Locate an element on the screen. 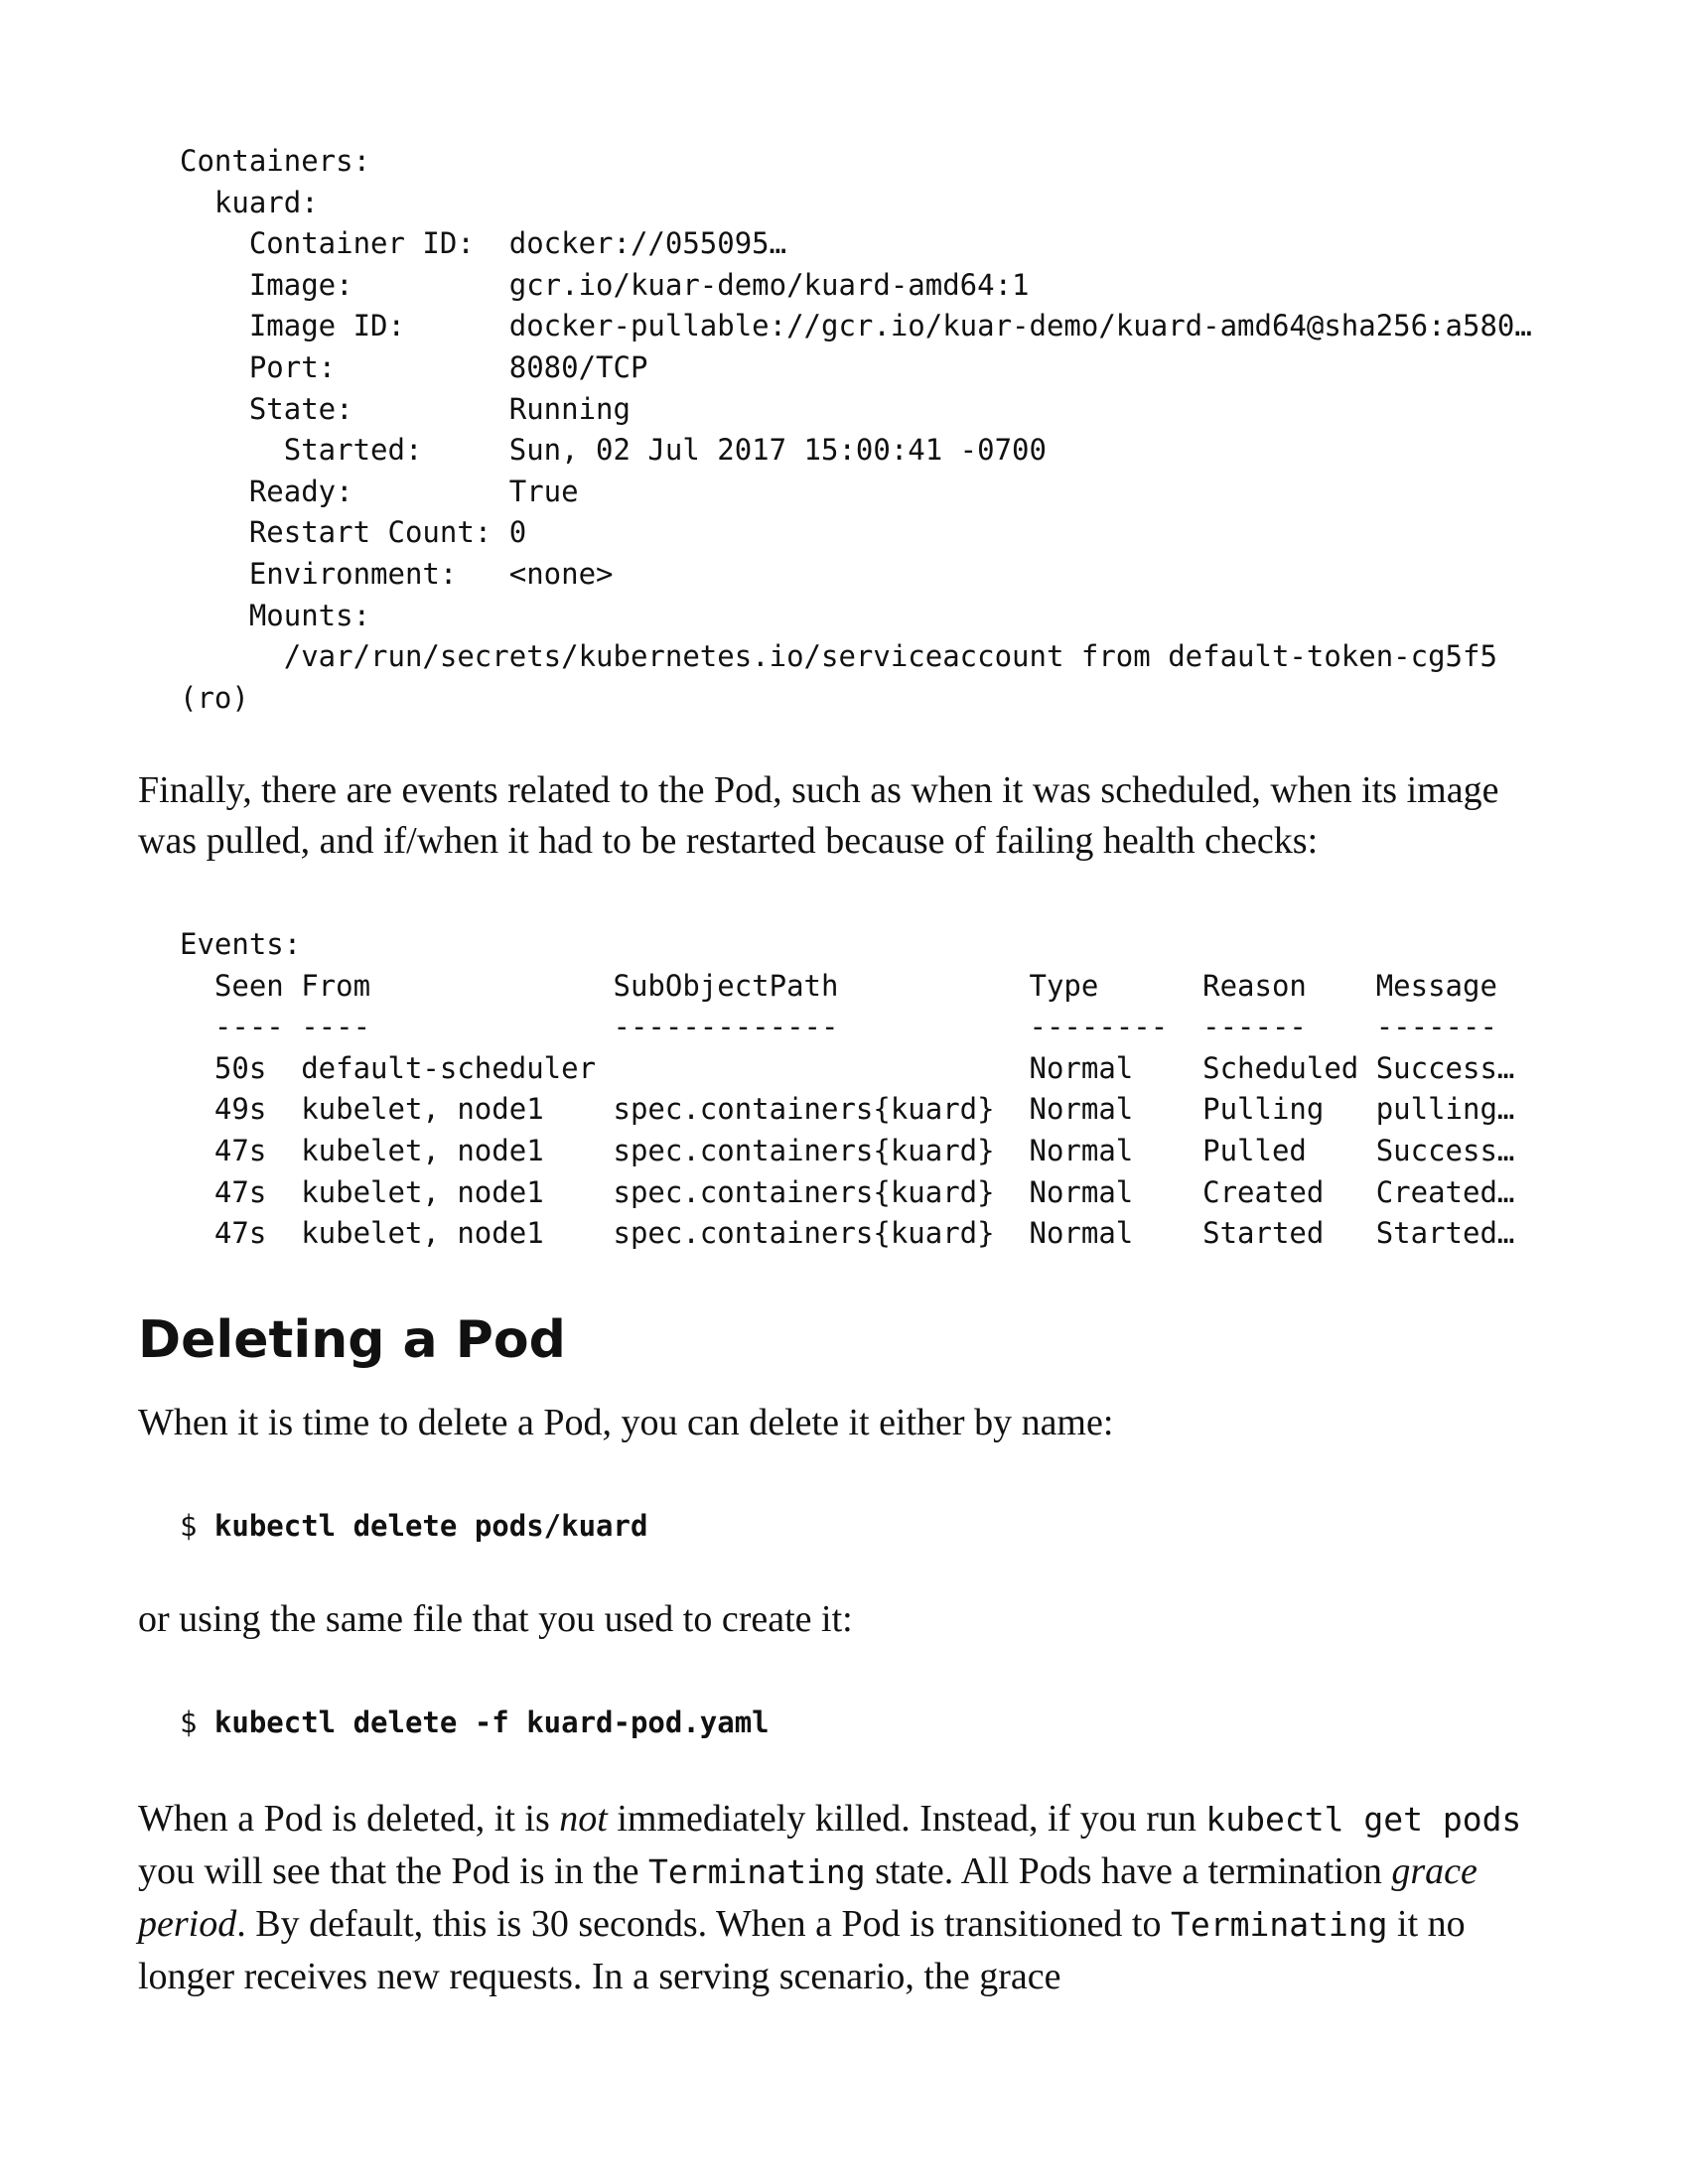 The image size is (1688, 2184). delete-by-name-command: $ kubectl delete pods/kuard is located at coordinates (413, 1526).